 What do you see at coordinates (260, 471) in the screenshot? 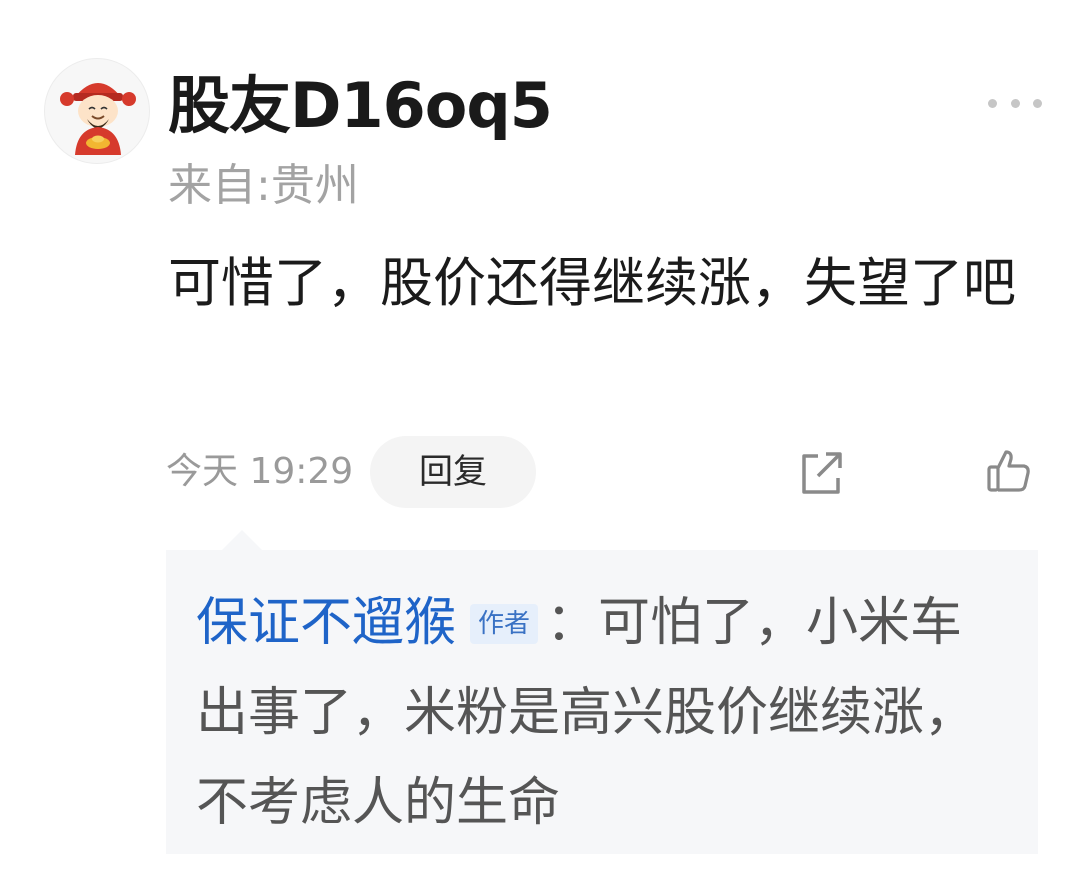
I see `timestamp: 今天 19:29` at bounding box center [260, 471].